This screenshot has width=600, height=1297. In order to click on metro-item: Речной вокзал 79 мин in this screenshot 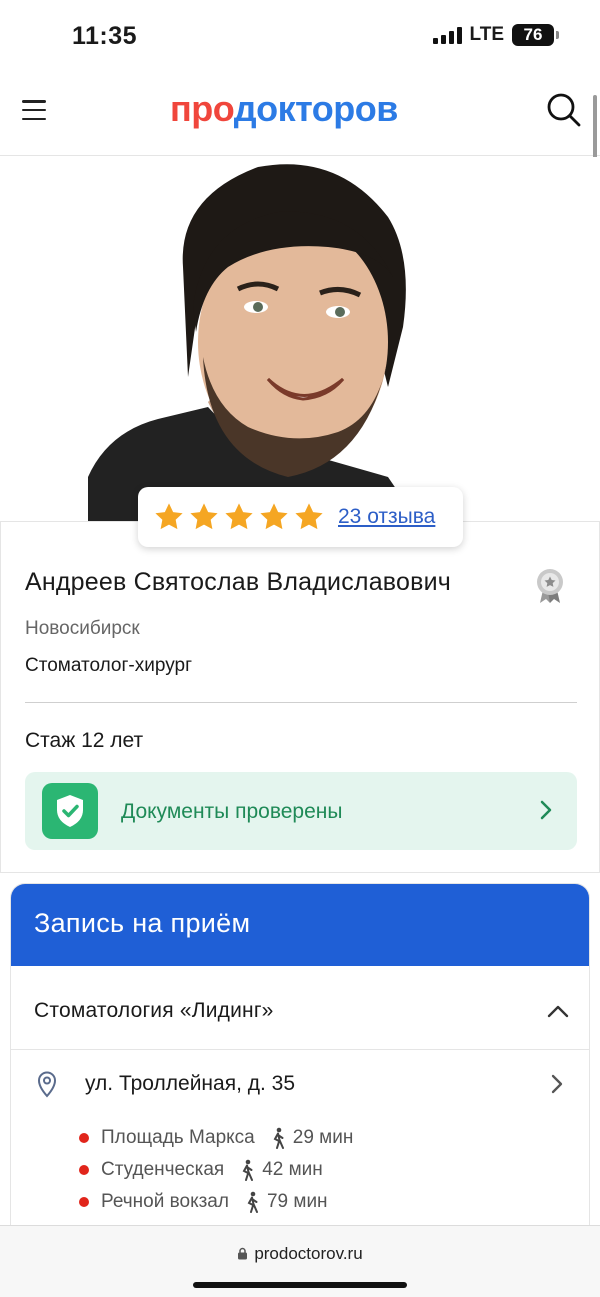, I will do `click(216, 1202)`.